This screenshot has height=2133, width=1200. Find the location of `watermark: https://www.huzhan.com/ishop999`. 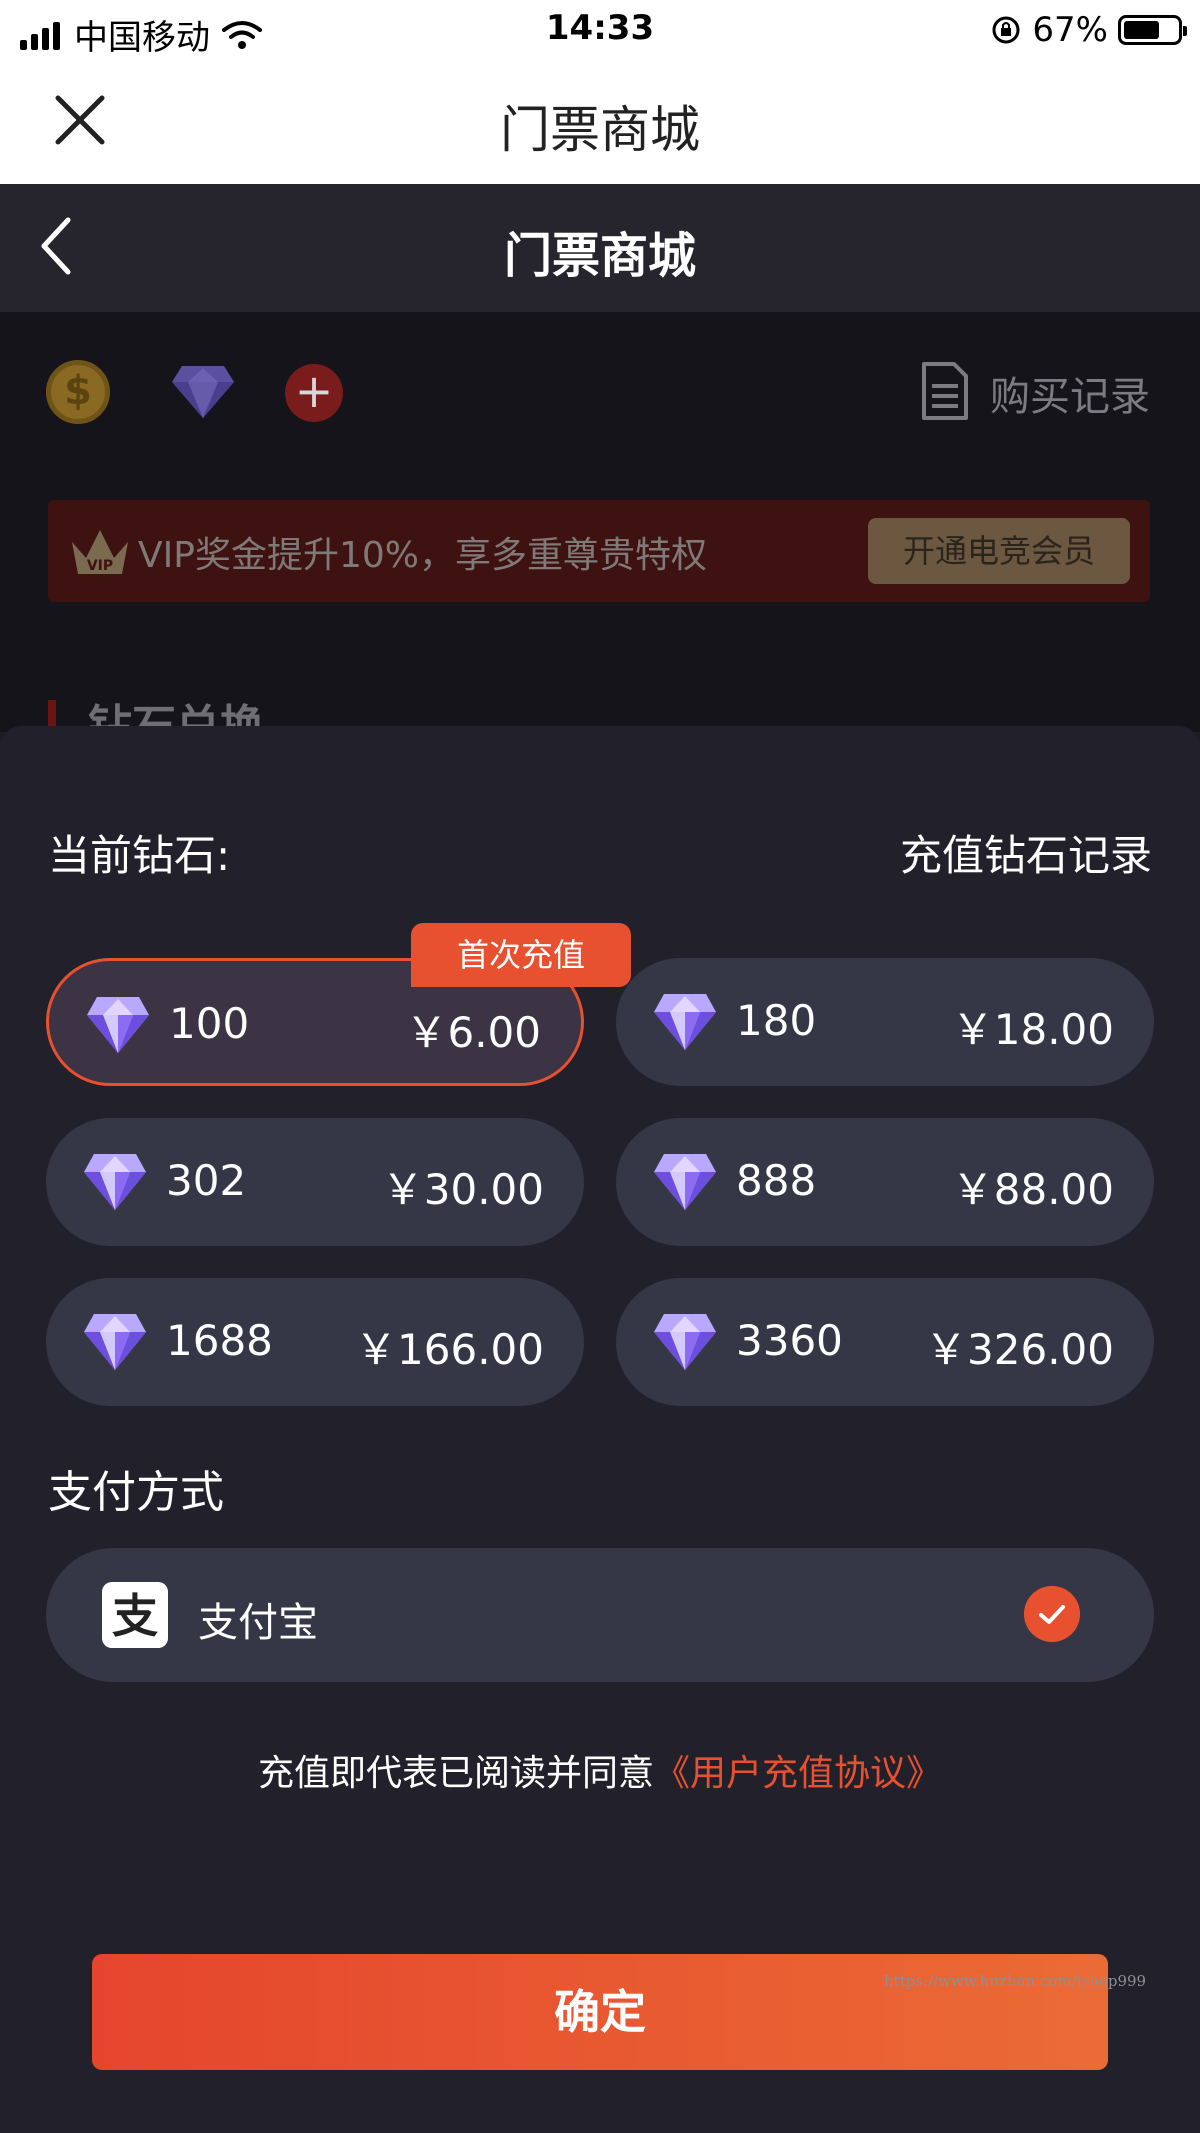

watermark: https://www.huzhan.com/ishop999 is located at coordinates (1015, 1981).